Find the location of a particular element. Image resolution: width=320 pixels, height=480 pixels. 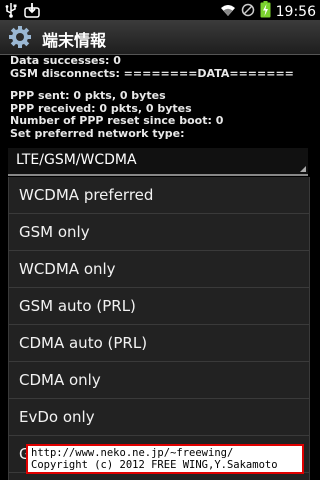

dropdown-option-gsm-only: GSM only is located at coordinates (159, 232).